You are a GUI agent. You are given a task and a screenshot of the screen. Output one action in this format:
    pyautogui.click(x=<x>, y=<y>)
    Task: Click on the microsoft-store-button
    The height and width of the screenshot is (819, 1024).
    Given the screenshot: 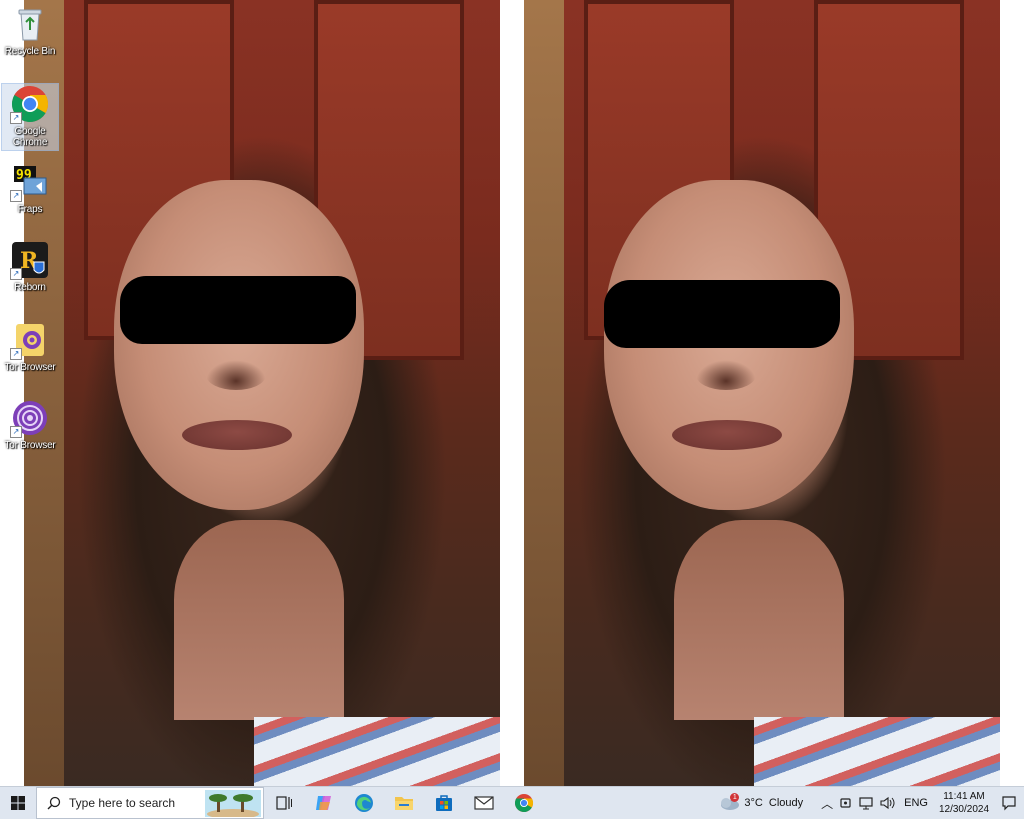 What is the action you would take?
    pyautogui.click(x=444, y=803)
    